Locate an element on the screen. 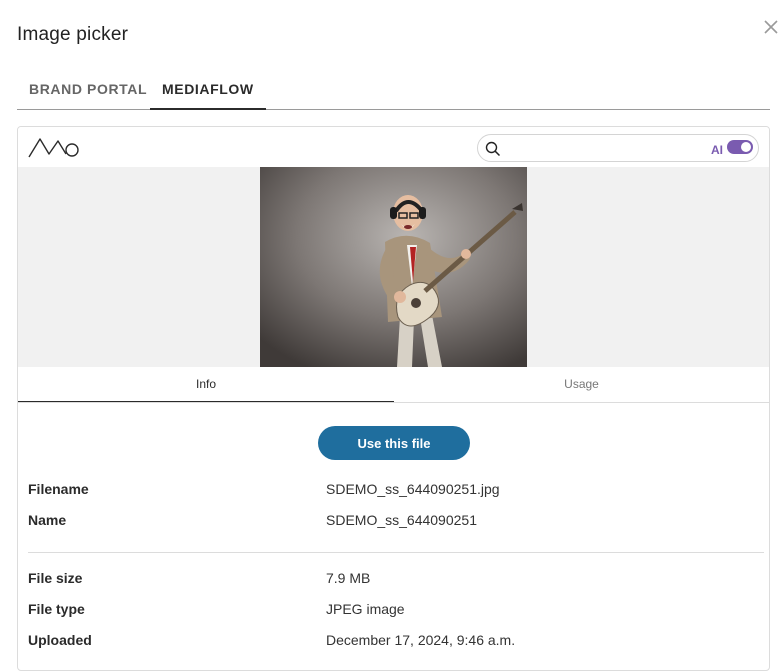 The width and height of the screenshot is (783, 671). detail-tabs: Info Usage is located at coordinates (393, 385).